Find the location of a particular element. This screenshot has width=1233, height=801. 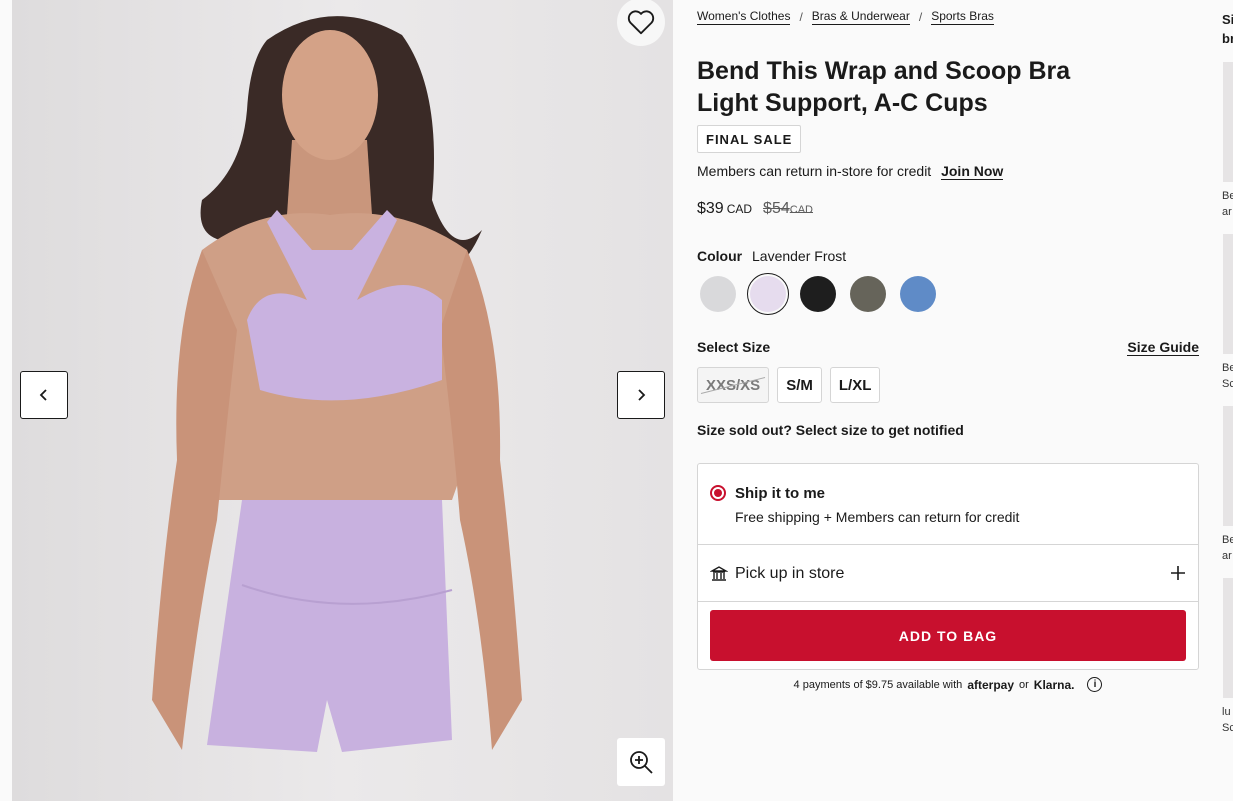

size-xxs-xs-button: XXS/XS is located at coordinates (733, 385).